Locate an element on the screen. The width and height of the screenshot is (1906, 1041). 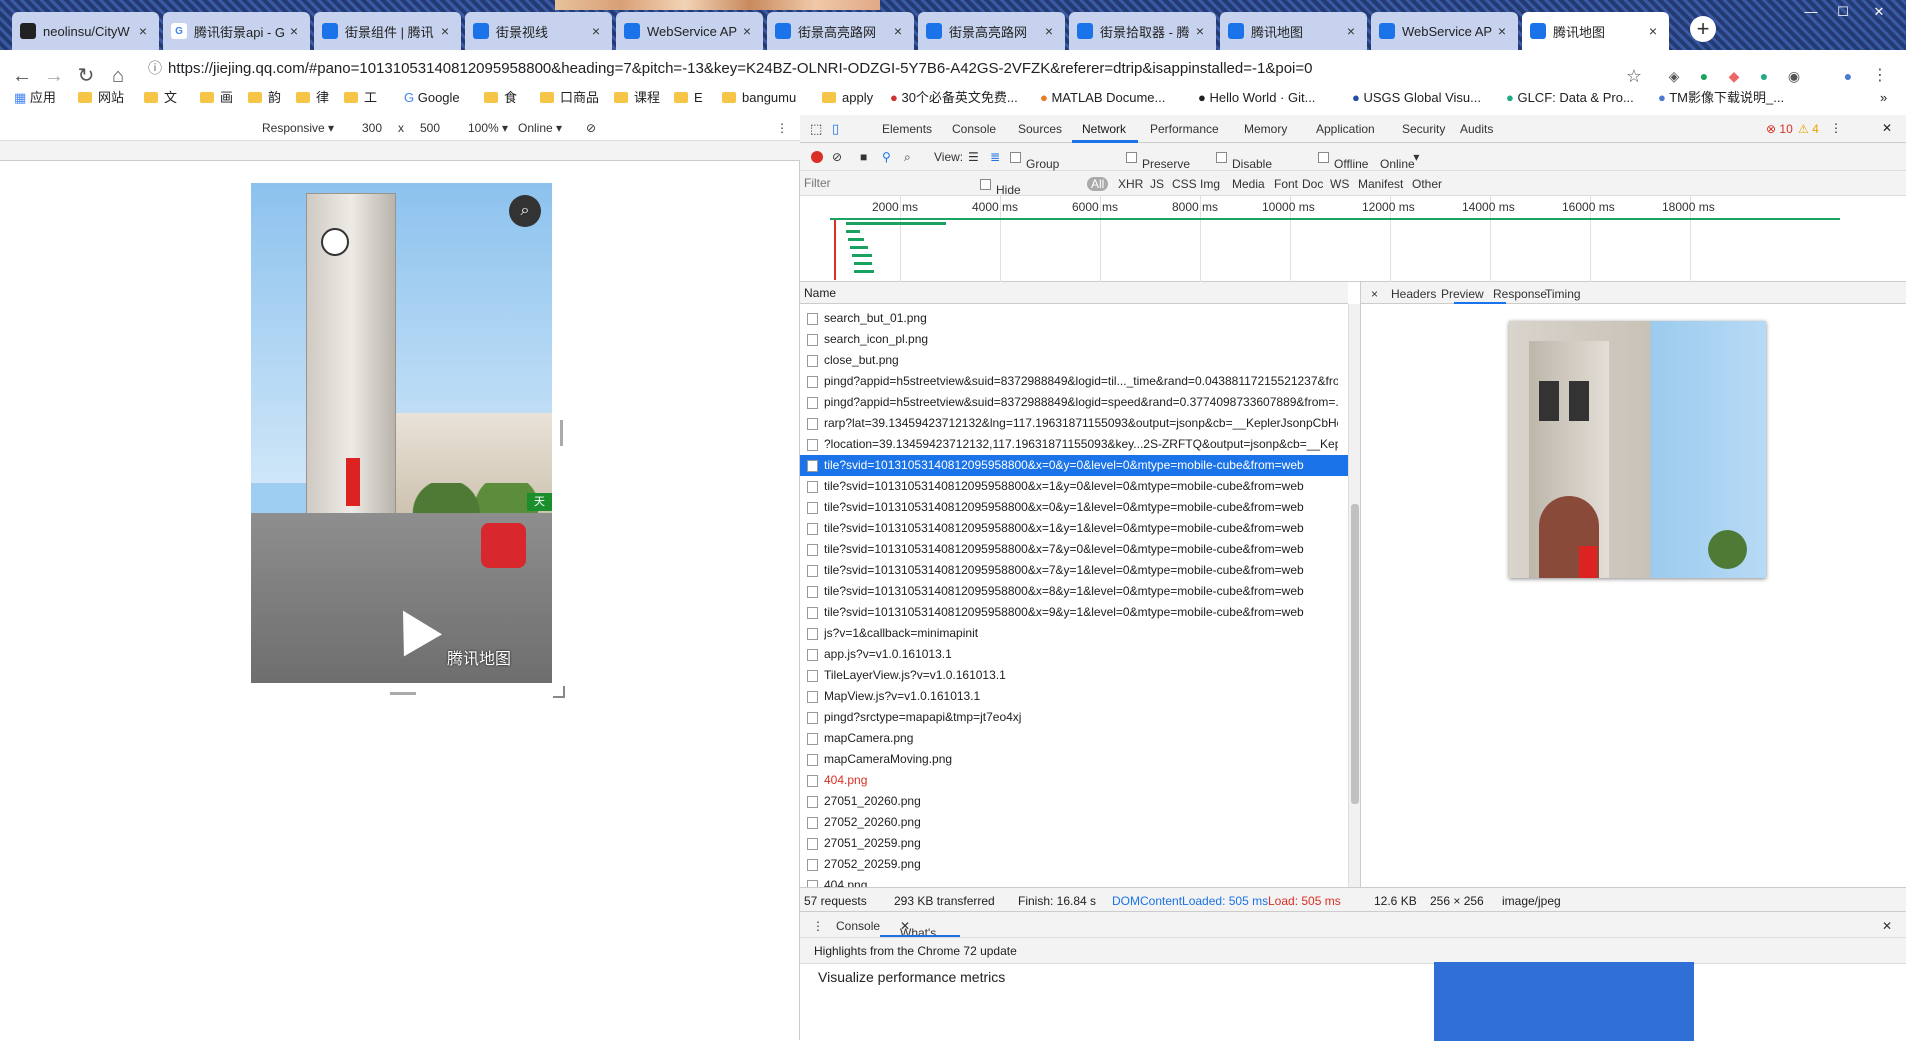
bookmark-item: apply is located at coordinates (847, 98).